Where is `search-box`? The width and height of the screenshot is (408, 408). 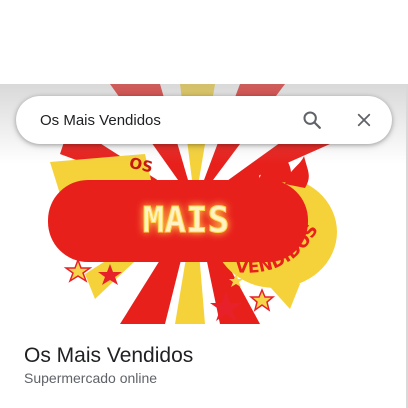
search-box is located at coordinates (204, 120).